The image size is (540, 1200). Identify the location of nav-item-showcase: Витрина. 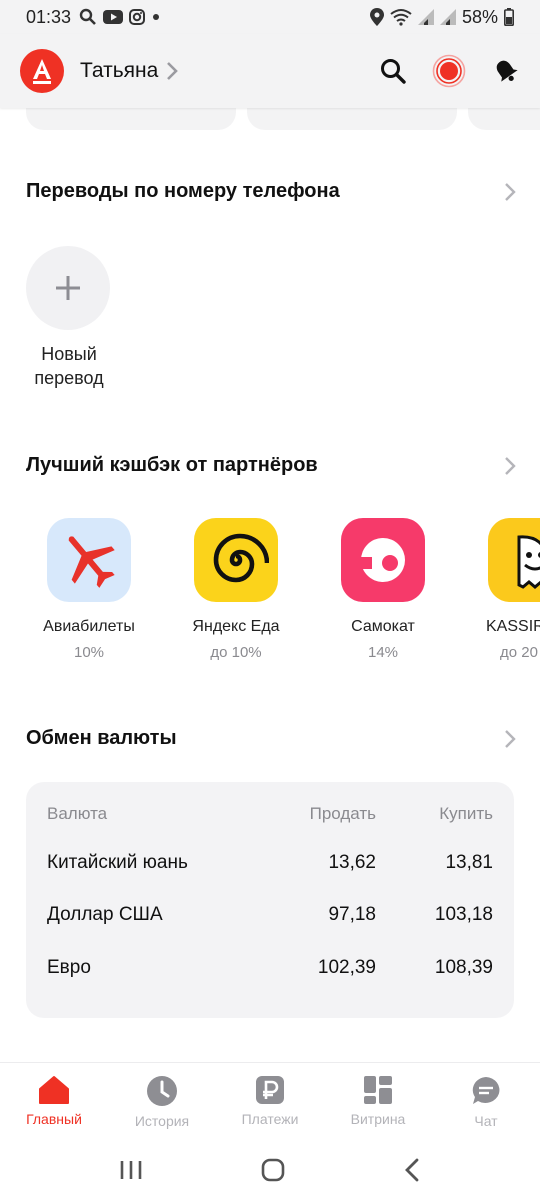
(378, 1101).